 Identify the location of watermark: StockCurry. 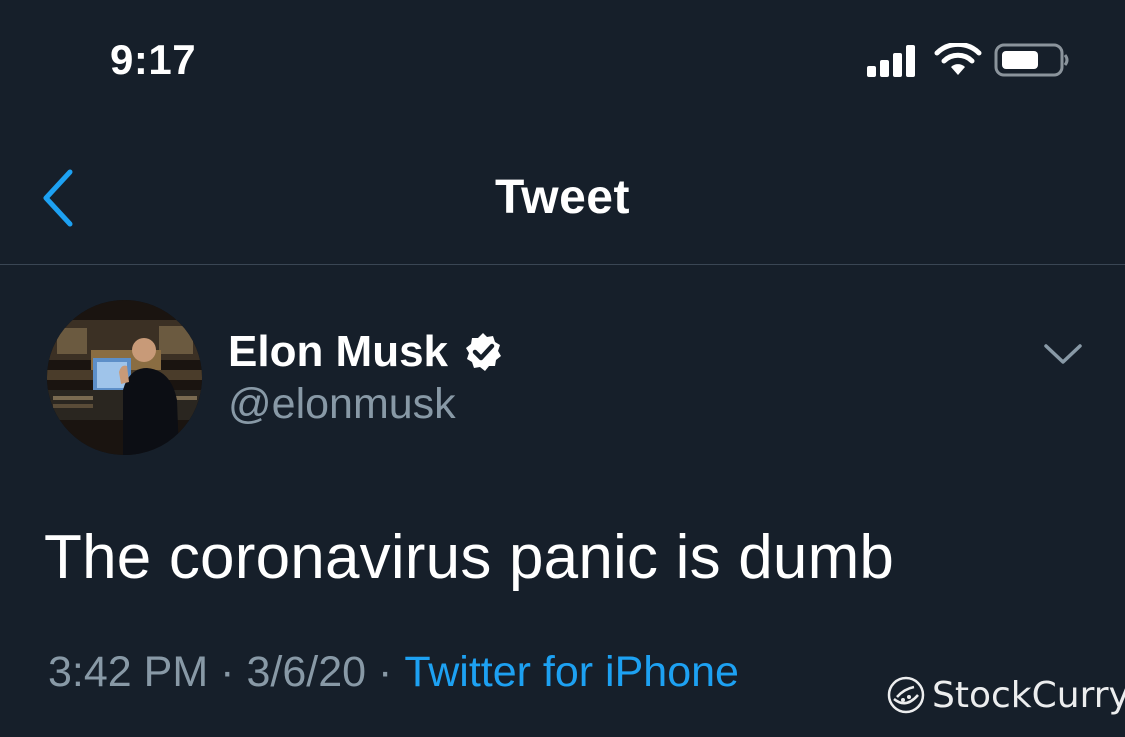
(1005, 695).